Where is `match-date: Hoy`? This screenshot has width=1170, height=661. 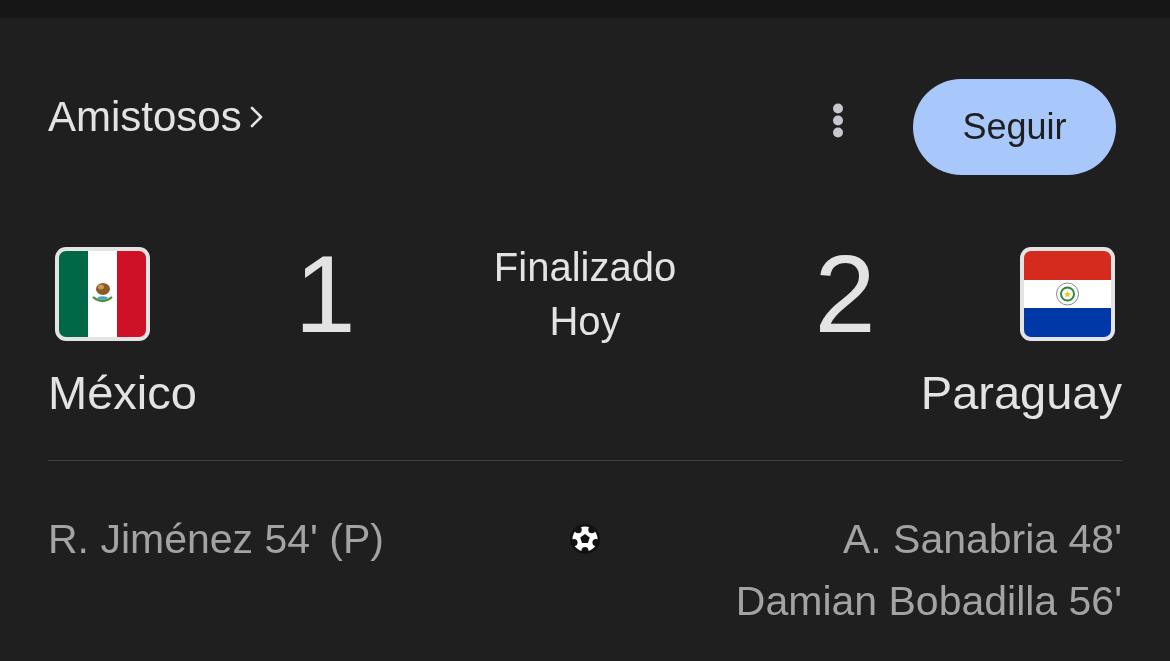 match-date: Hoy is located at coordinates (585, 321).